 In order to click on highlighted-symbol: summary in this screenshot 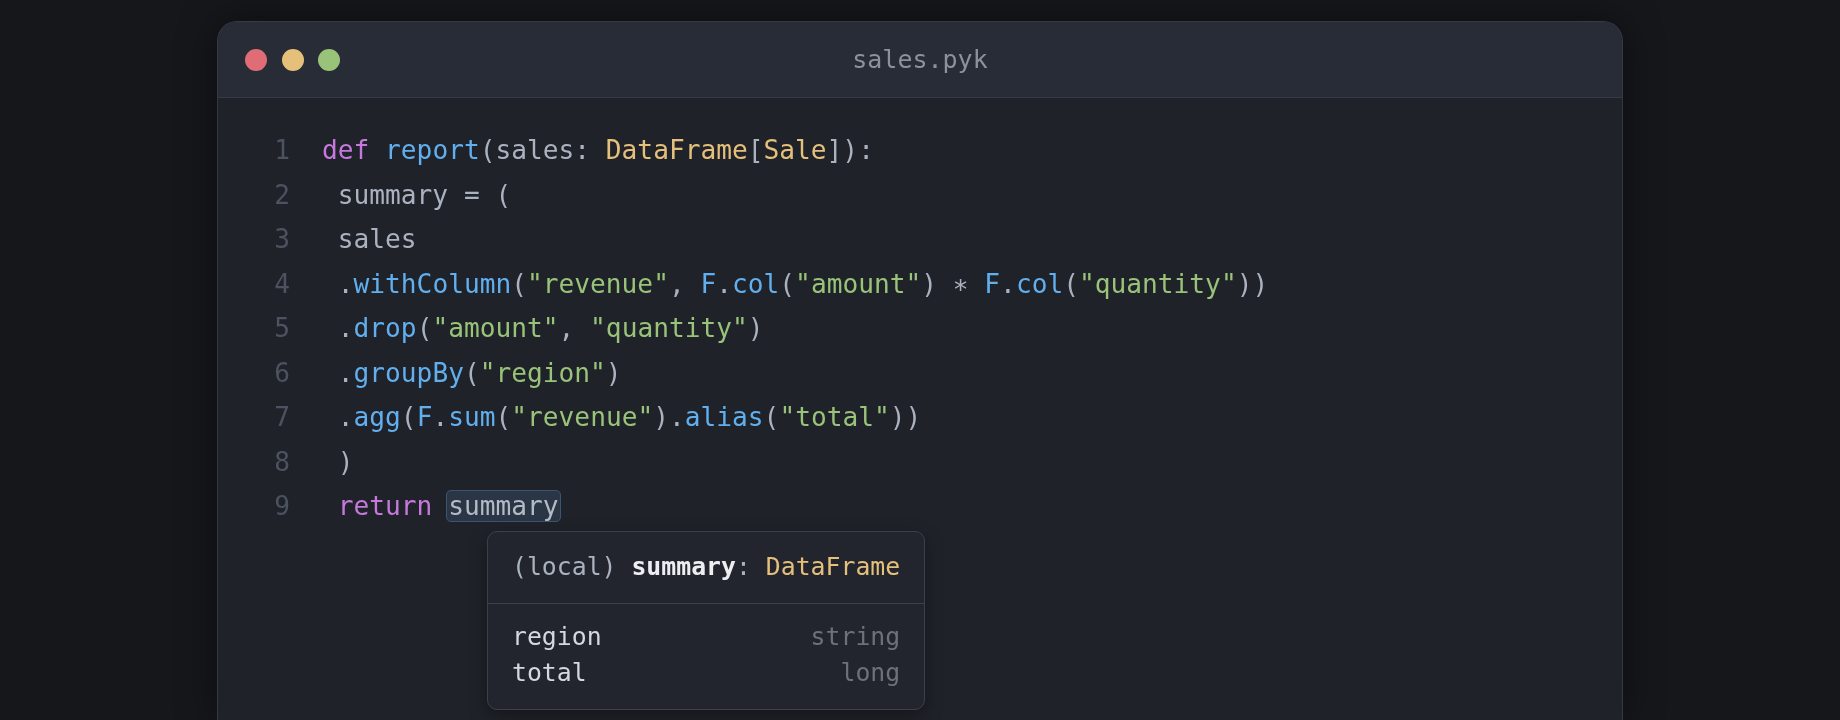, I will do `click(503, 506)`.